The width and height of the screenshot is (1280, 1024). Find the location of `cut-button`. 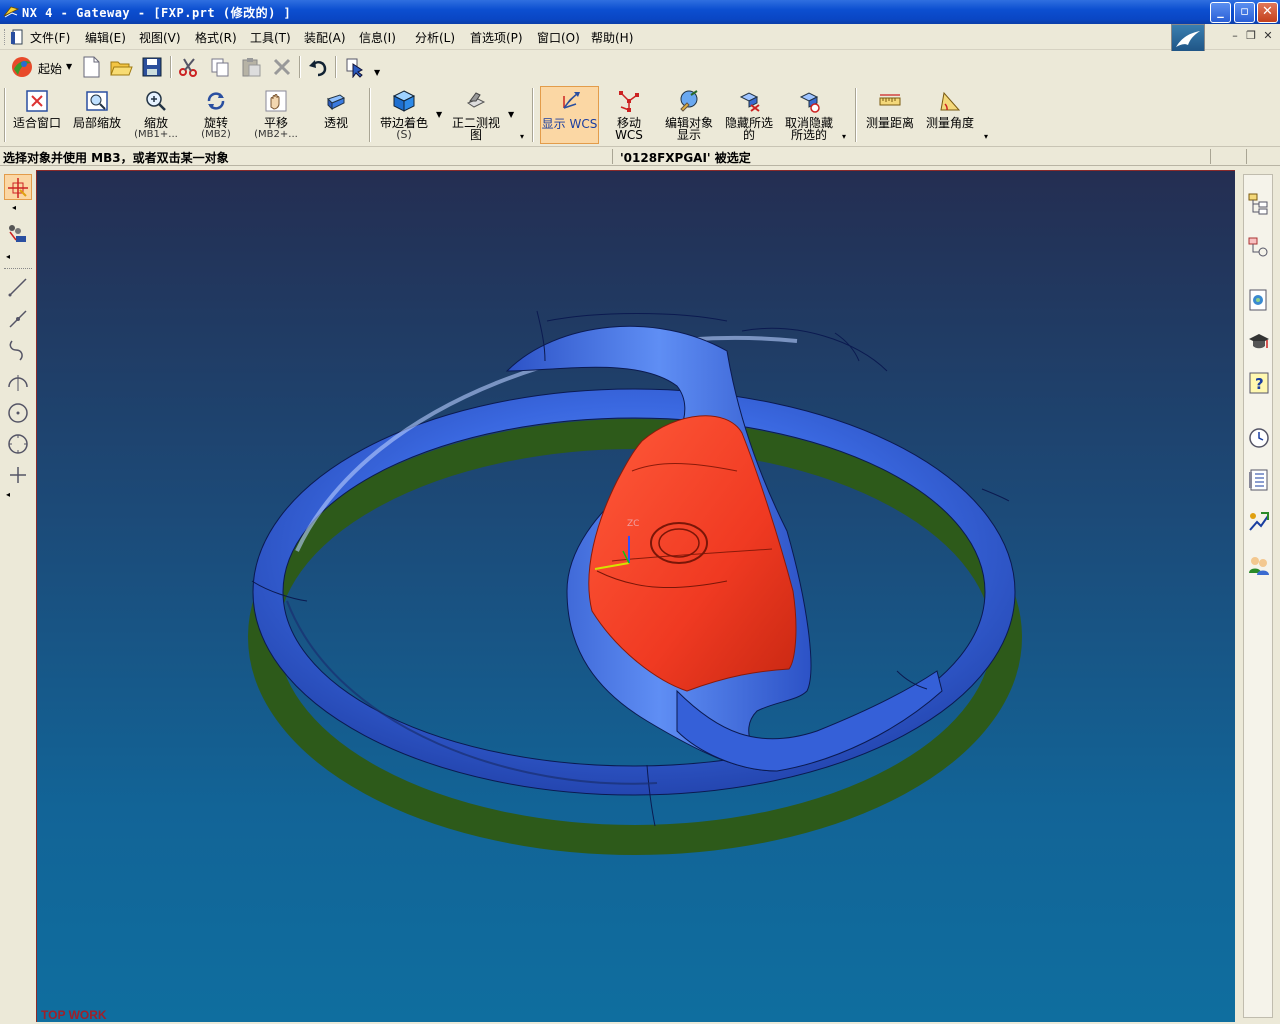

cut-button is located at coordinates (189, 67).